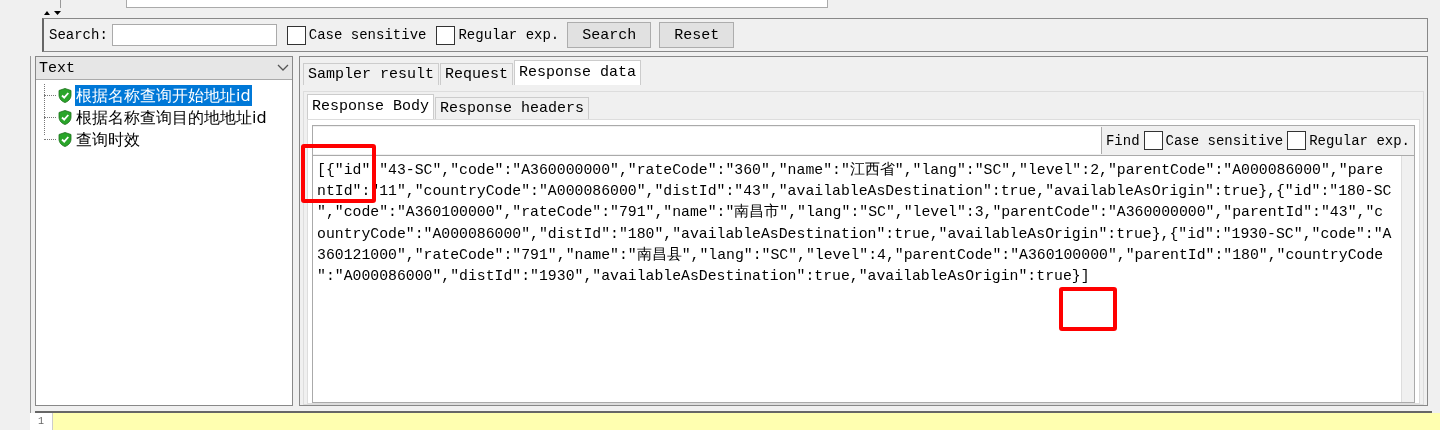 The height and width of the screenshot is (430, 1440). I want to click on editor-field, so click(746, 421).